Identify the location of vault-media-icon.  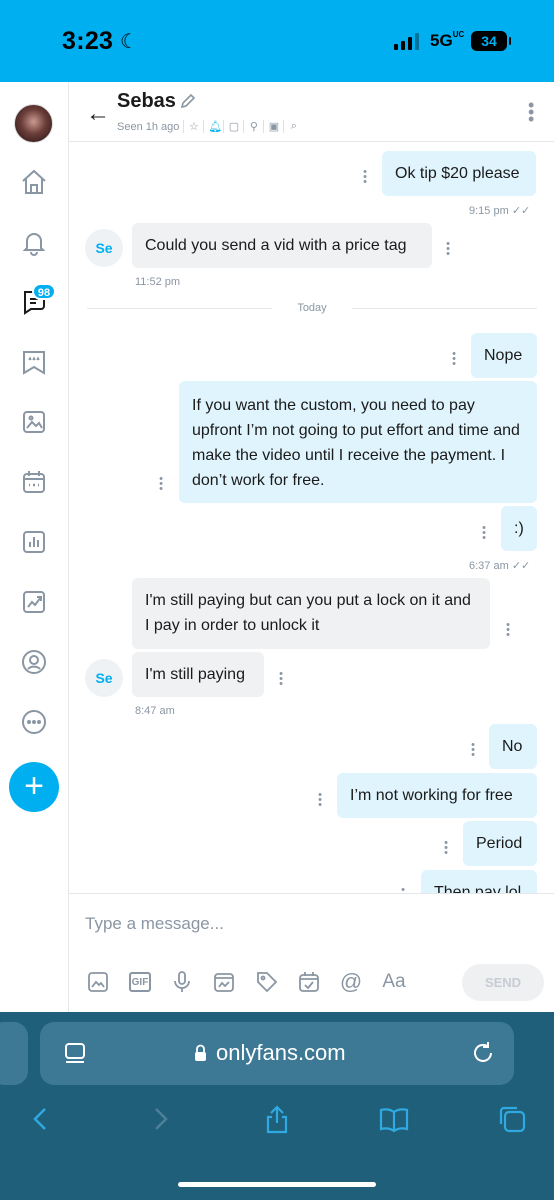
(224, 982).